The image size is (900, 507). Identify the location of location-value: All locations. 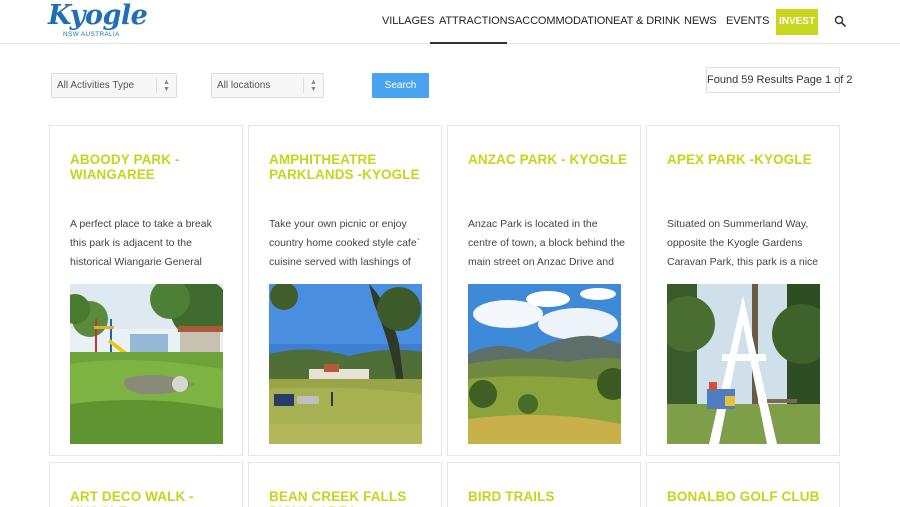
(244, 85).